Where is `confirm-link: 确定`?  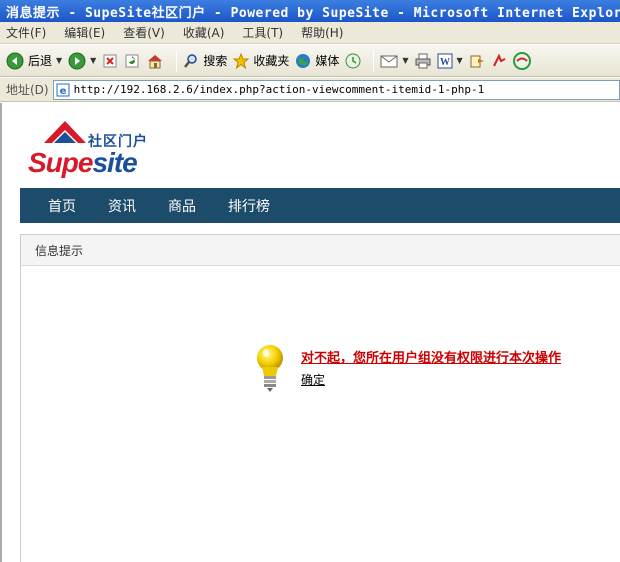 confirm-link: 确定 is located at coordinates (313, 379).